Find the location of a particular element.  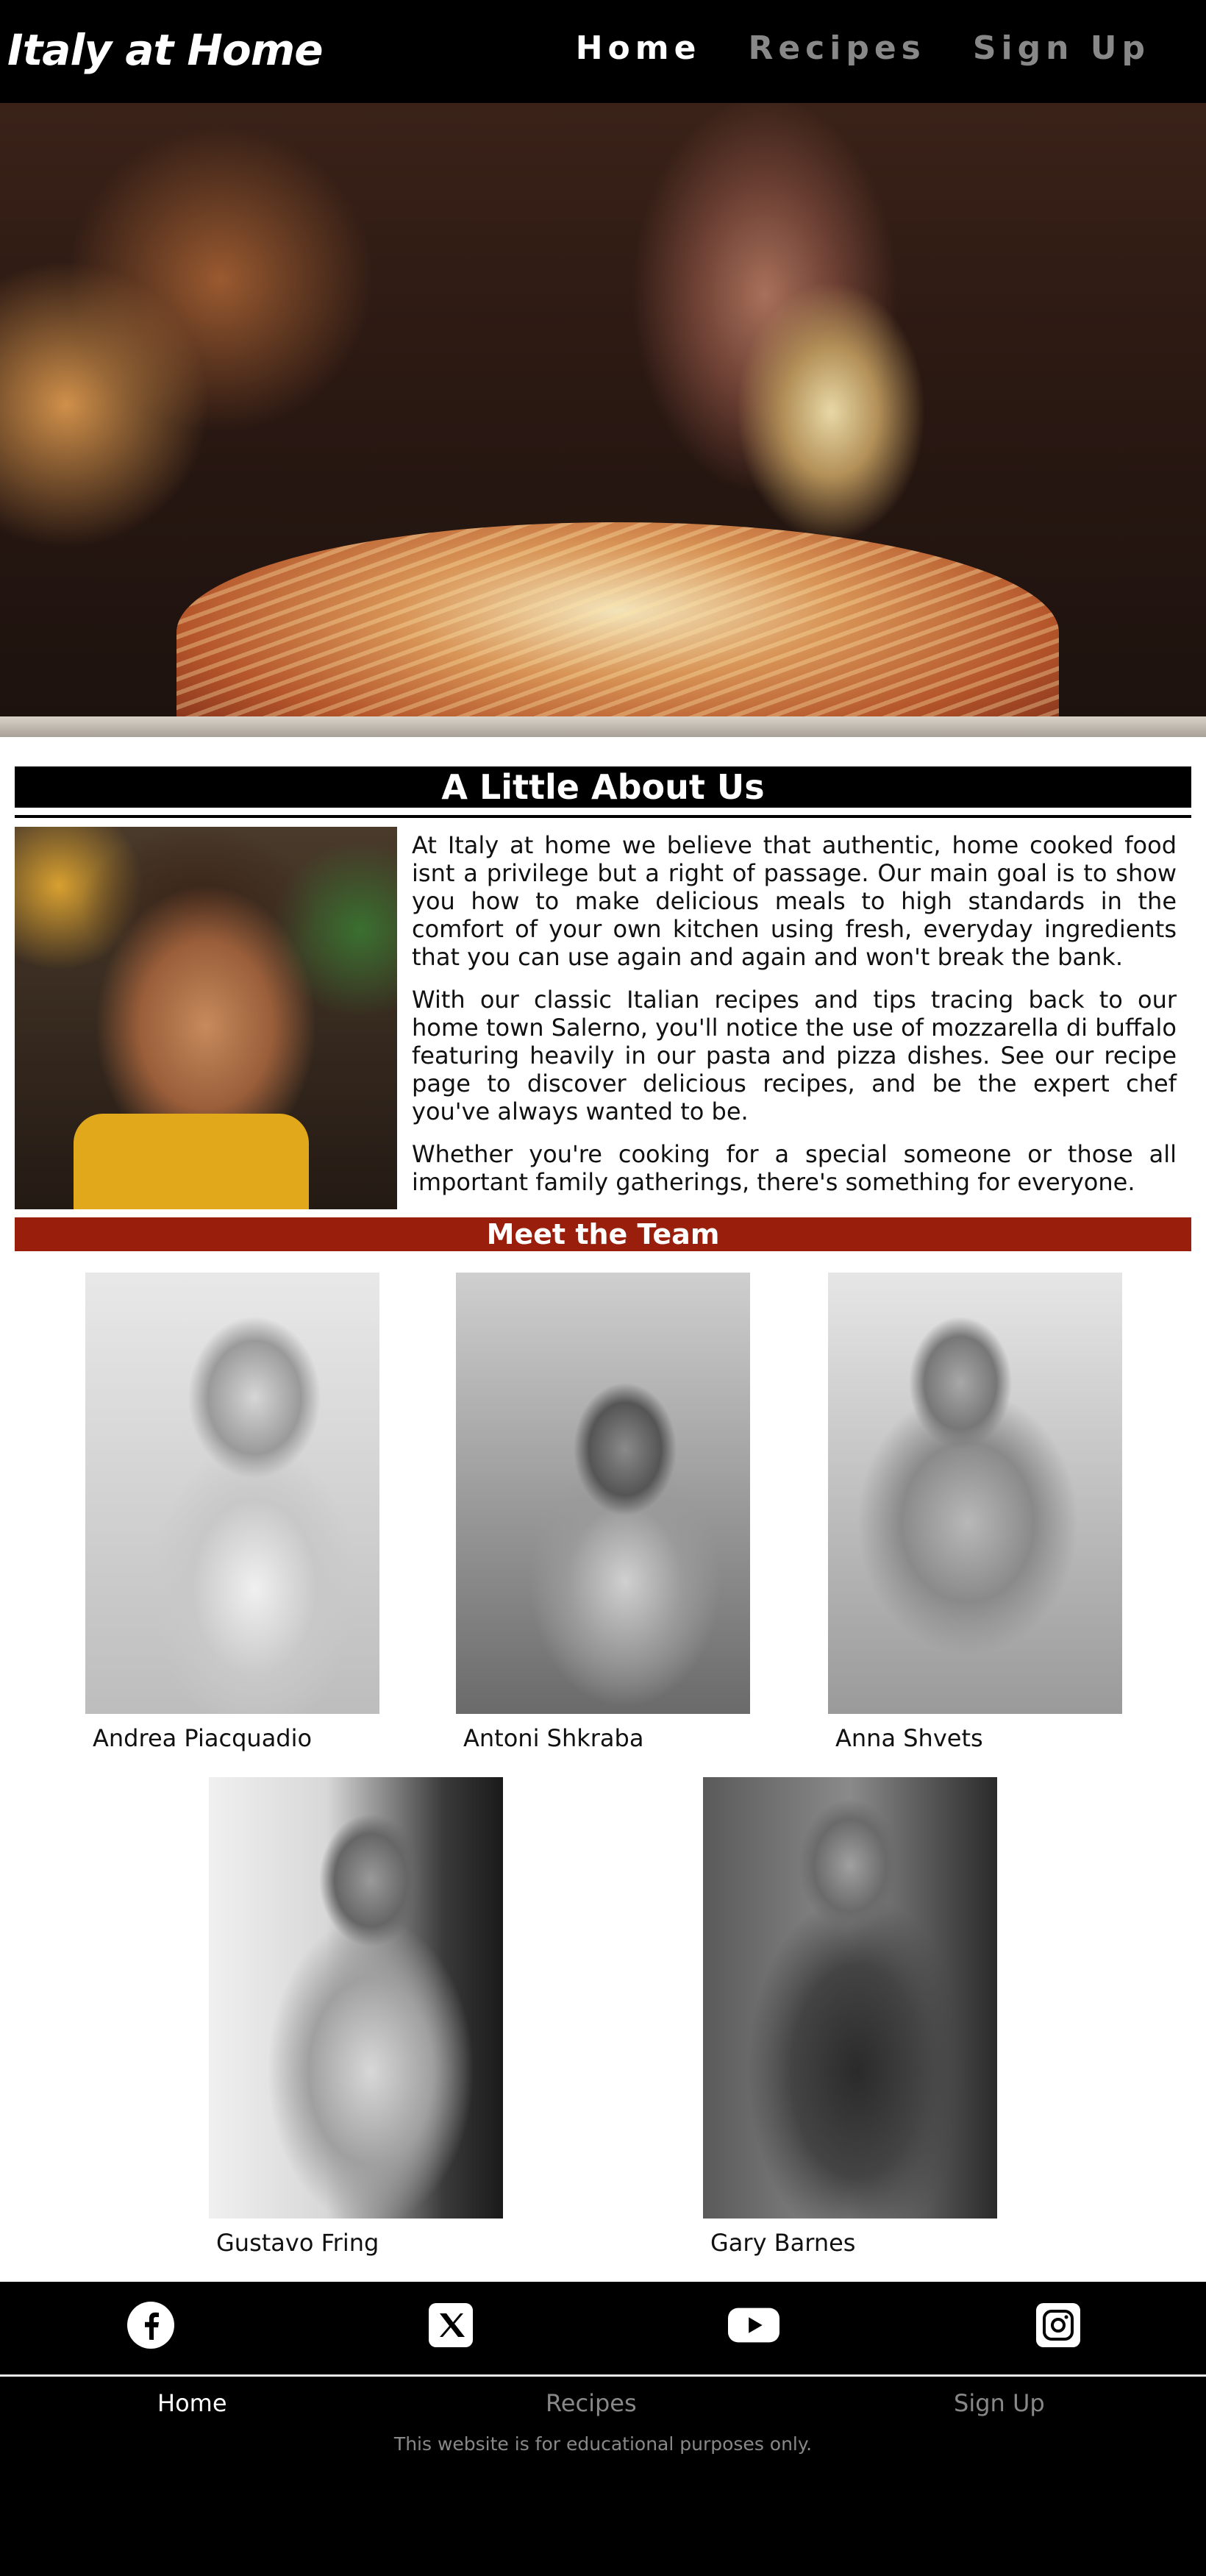

team-member-name: Gary Barnes is located at coordinates (783, 2243).